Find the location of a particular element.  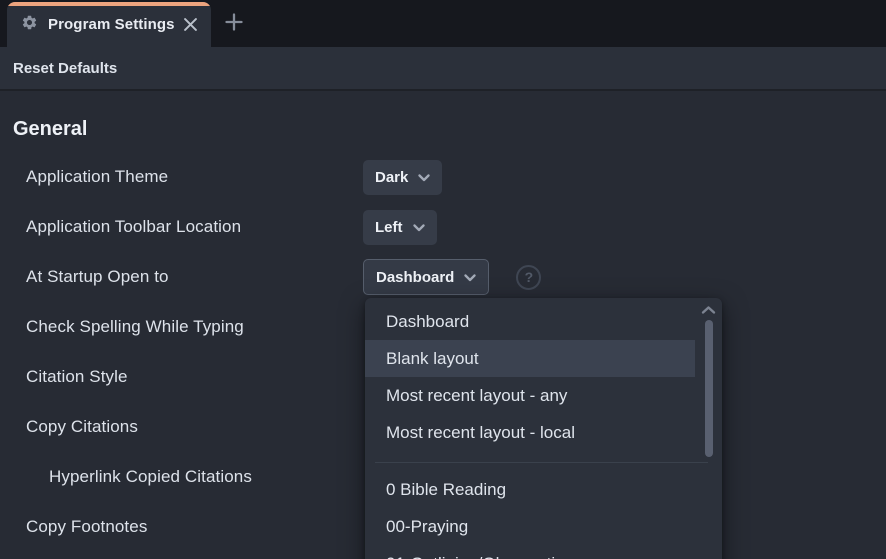

row-startup-open-to: At Startup Open to Dashboard ? is located at coordinates (443, 277).